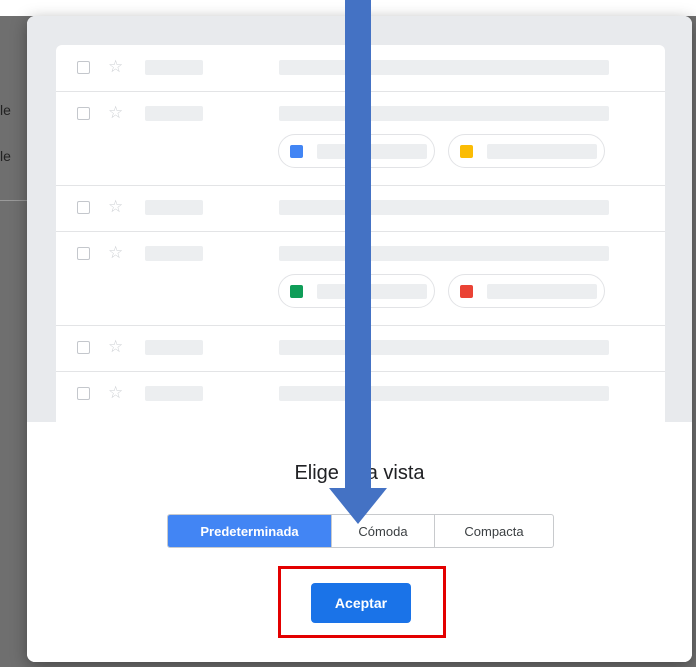  Describe the element at coordinates (358, 506) in the screenshot. I see `annotation-arrow-head` at that location.